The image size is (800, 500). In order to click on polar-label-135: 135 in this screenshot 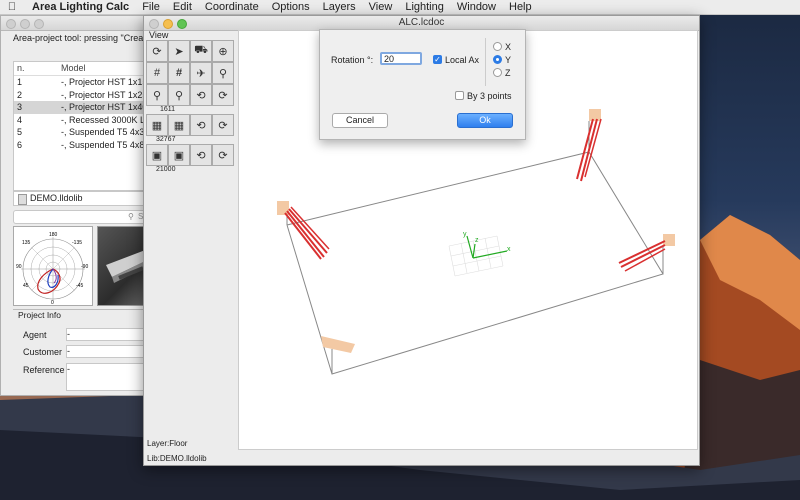, I will do `click(26, 243)`.